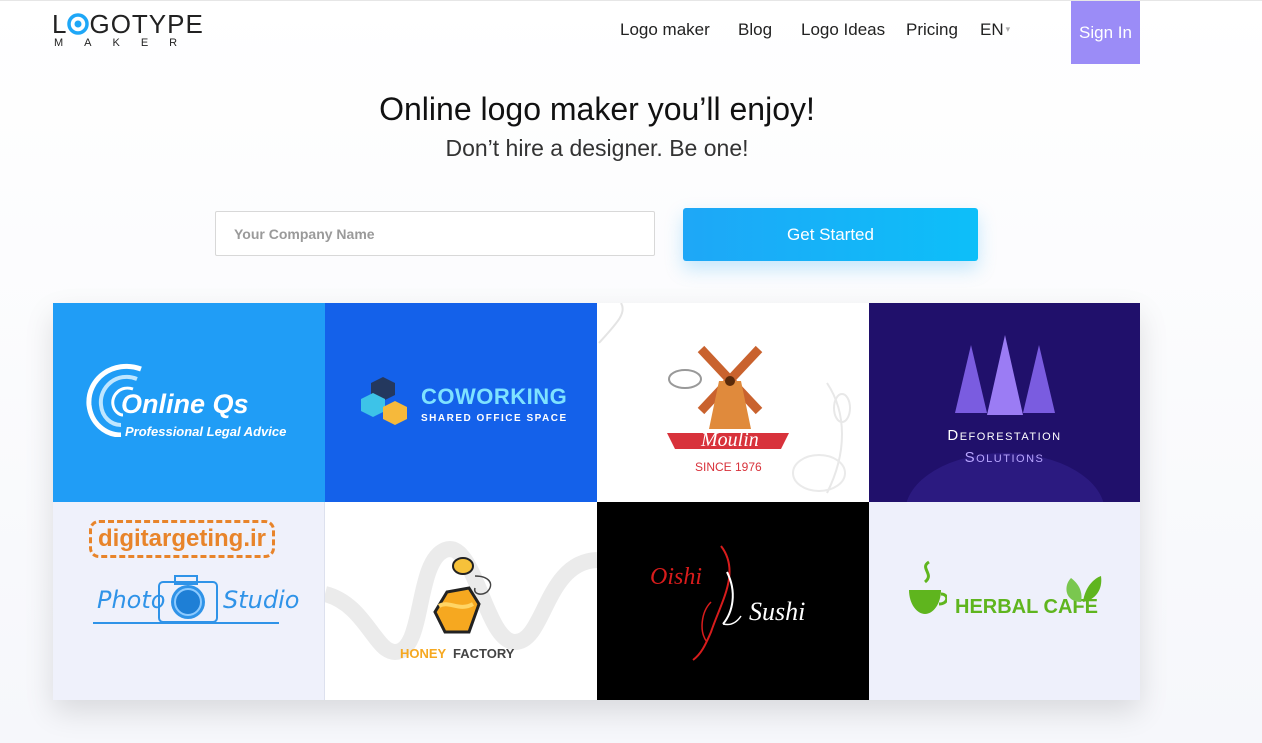 This screenshot has height=743, width=1262. What do you see at coordinates (186, 623) in the screenshot?
I see `underline-divider` at bounding box center [186, 623].